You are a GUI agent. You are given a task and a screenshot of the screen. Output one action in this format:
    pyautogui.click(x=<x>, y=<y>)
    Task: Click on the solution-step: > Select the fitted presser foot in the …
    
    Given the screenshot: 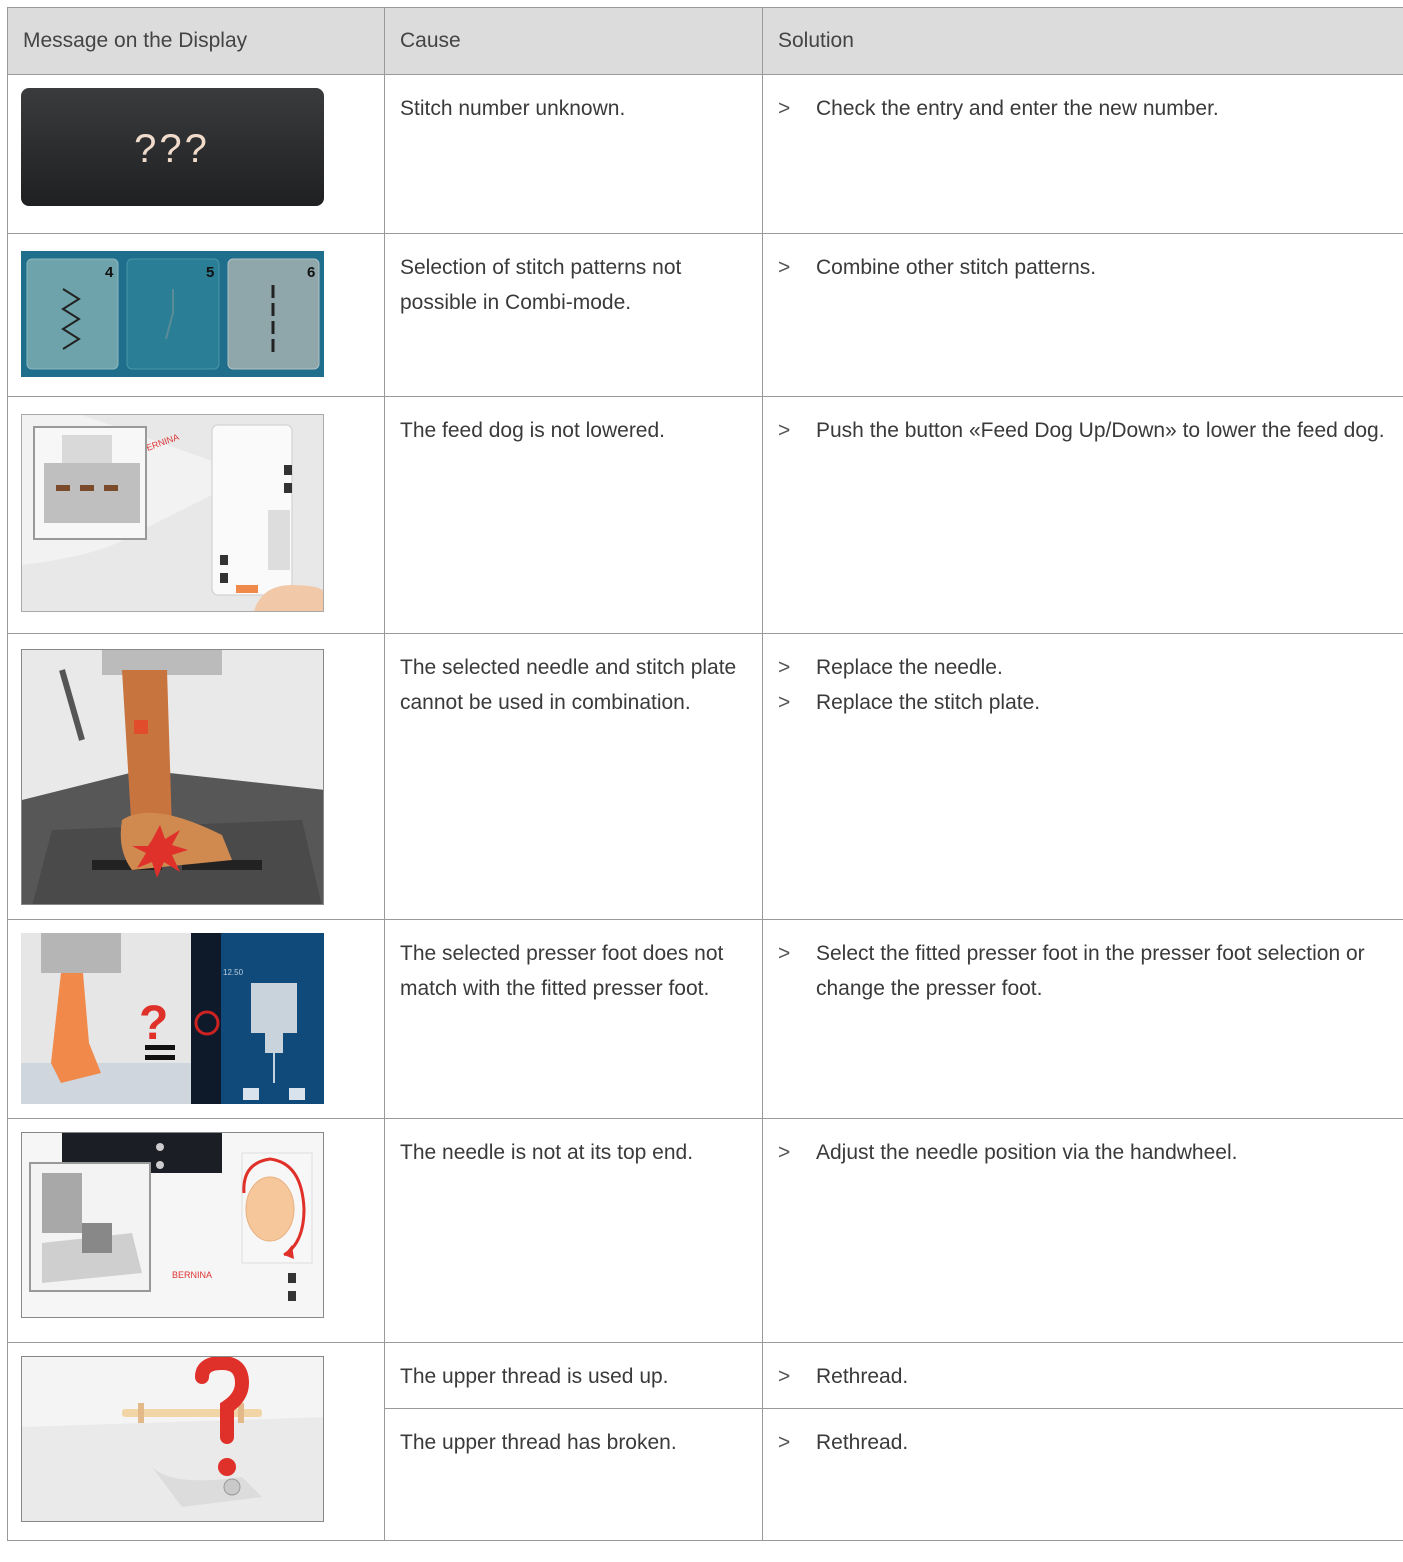 What is the action you would take?
    pyautogui.click(x=1090, y=971)
    